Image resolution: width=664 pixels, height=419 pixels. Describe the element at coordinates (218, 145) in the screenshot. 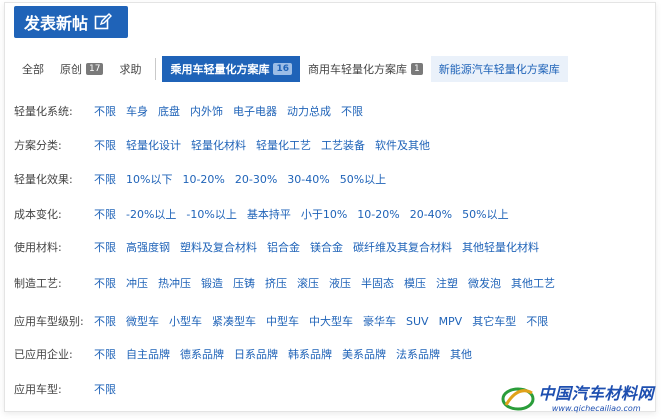

I see `filter-option: 轻量化材料` at that location.